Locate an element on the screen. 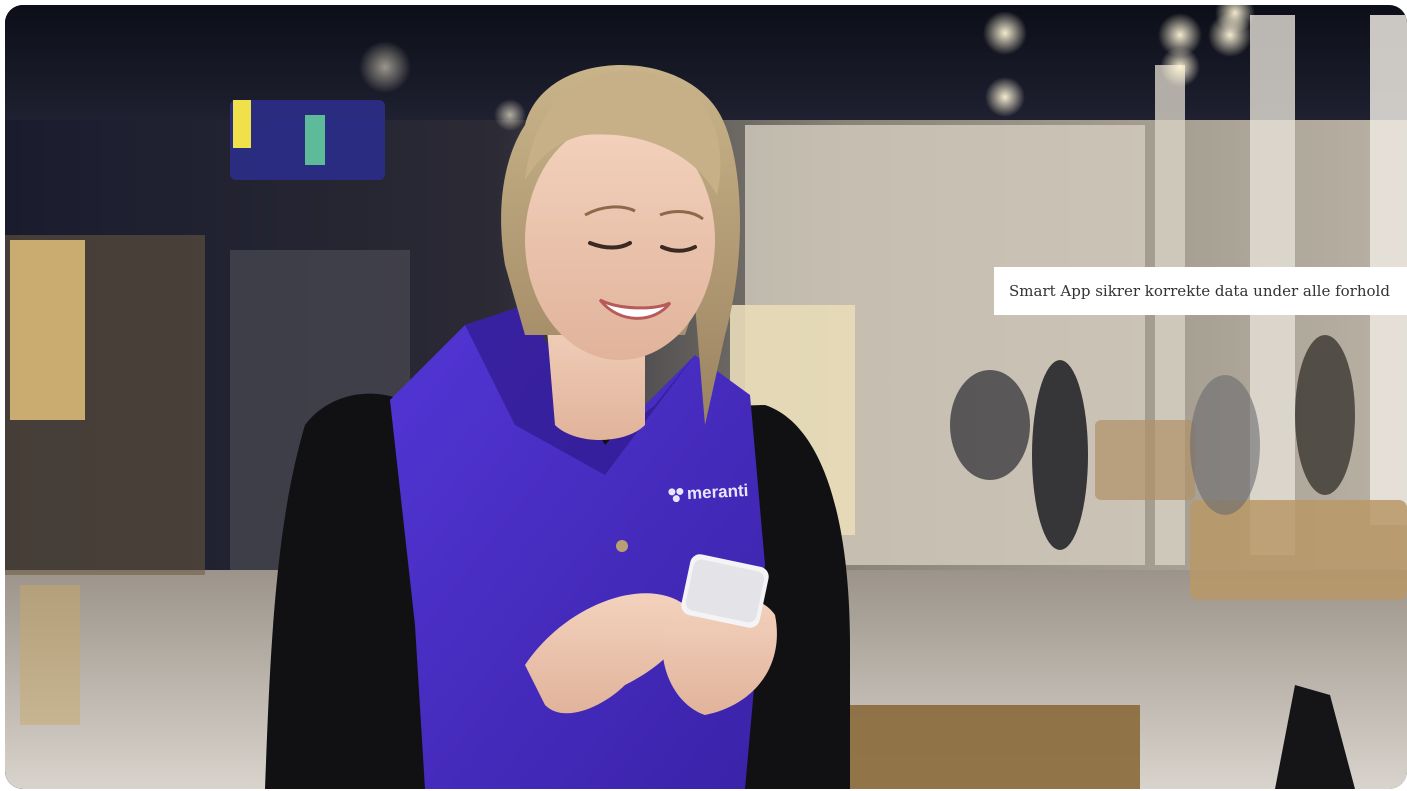  bench is located at coordinates (1298, 550).